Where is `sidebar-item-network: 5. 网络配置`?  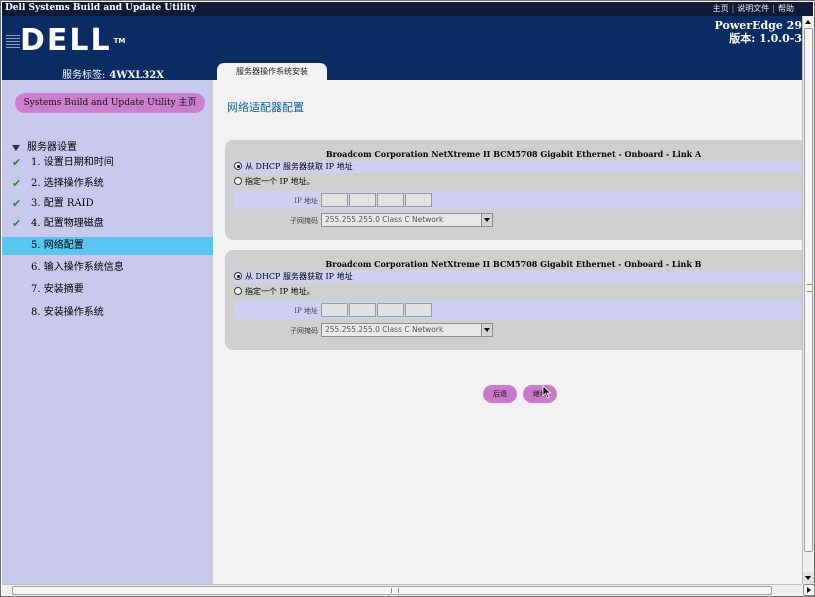 sidebar-item-network: 5. 网络配置 is located at coordinates (107, 246).